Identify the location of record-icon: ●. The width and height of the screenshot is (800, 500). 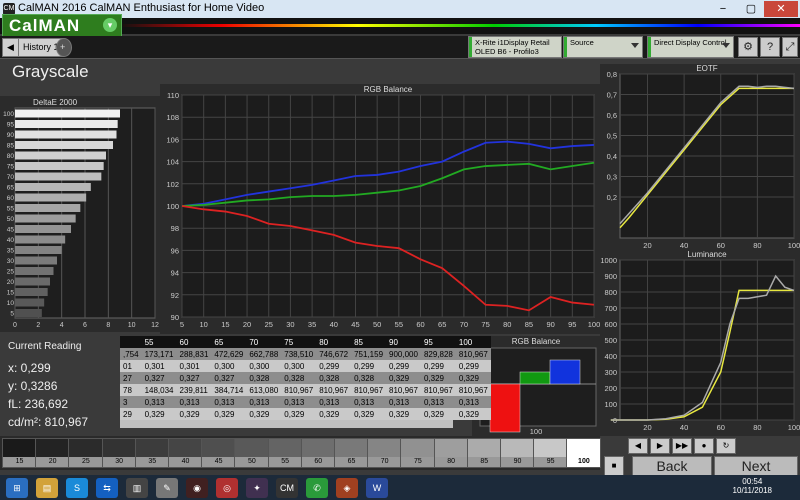
(704, 446).